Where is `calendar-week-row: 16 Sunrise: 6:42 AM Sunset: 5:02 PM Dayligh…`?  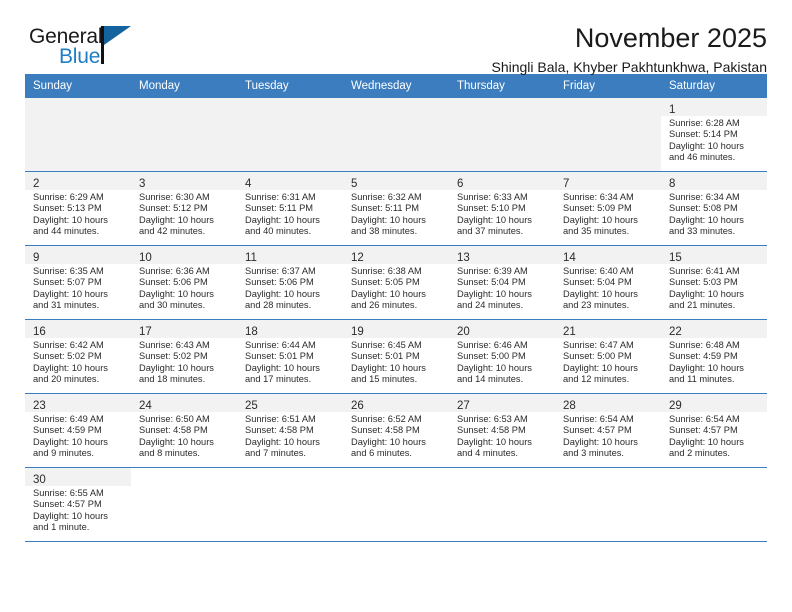 calendar-week-row: 16 Sunrise: 6:42 AM Sunset: 5:02 PM Dayligh… is located at coordinates (396, 356).